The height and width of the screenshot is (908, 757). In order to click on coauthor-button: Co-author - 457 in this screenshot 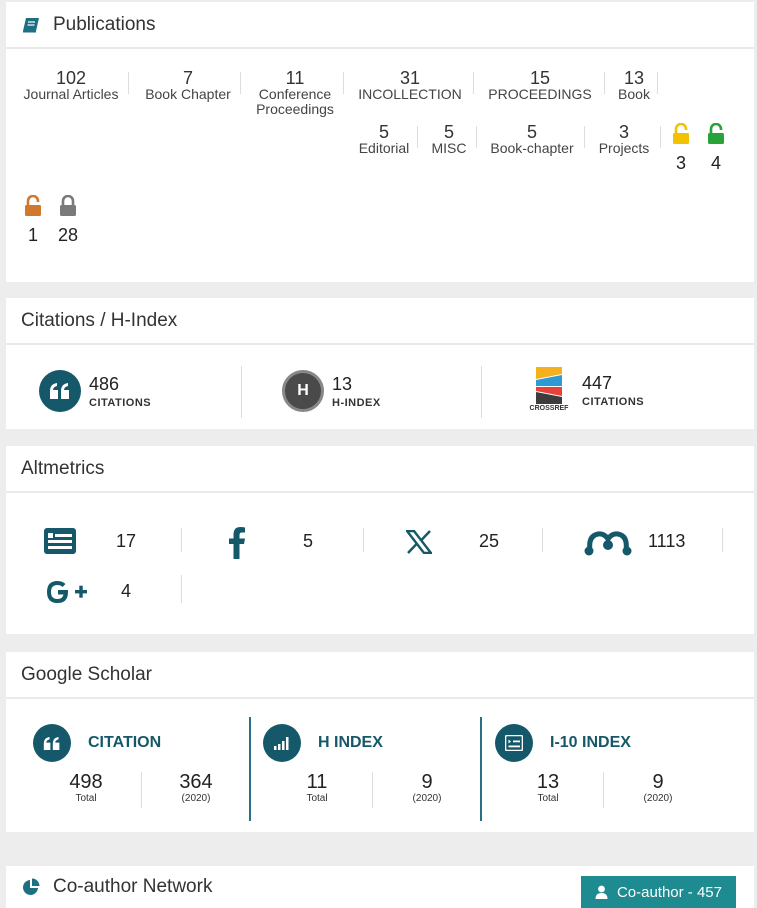, I will do `click(658, 892)`.